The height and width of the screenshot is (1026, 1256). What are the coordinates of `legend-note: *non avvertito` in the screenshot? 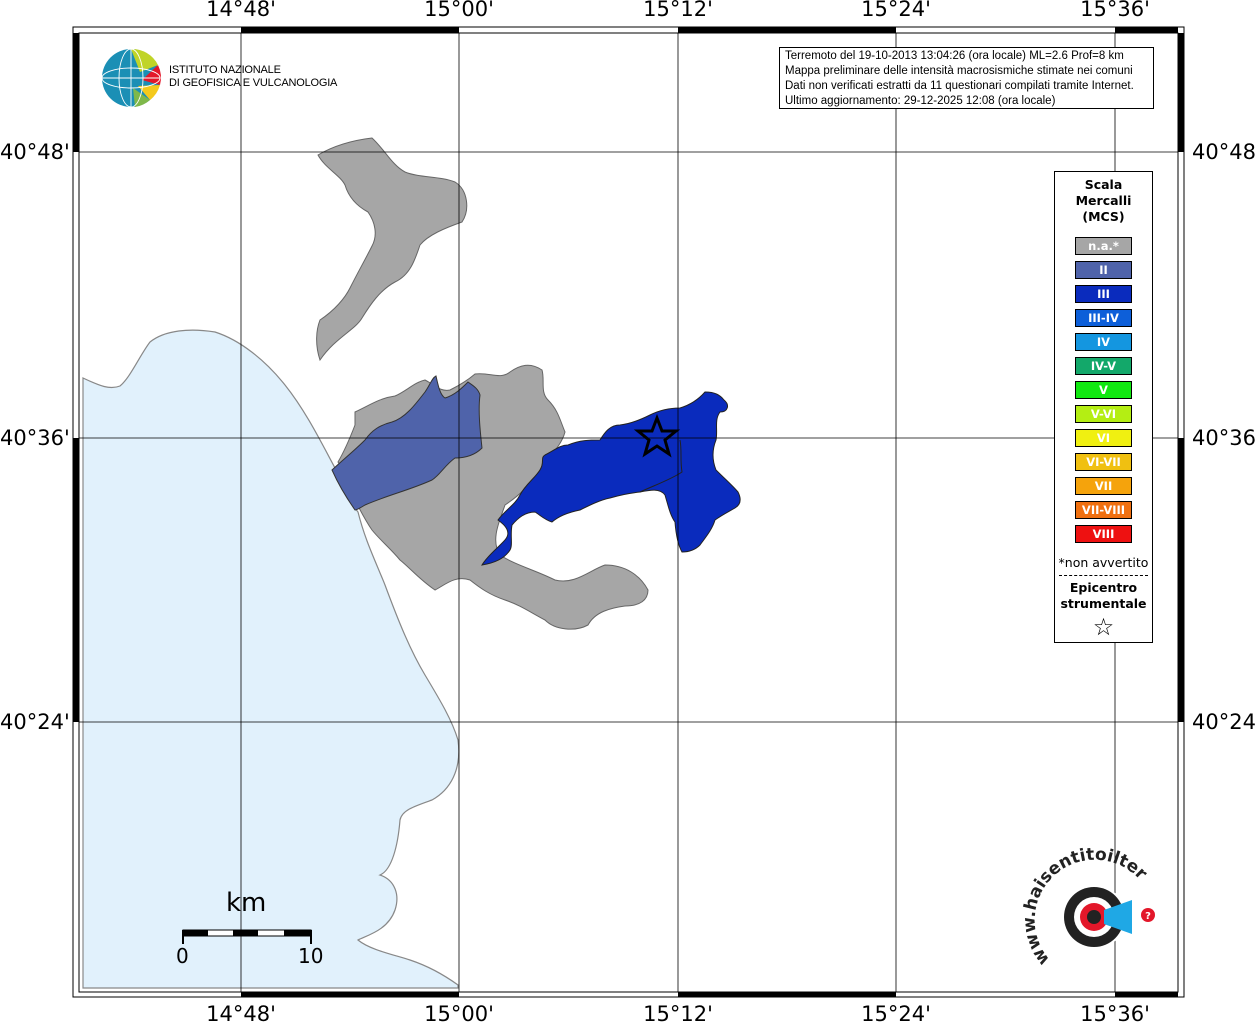 It's located at (1103, 562).